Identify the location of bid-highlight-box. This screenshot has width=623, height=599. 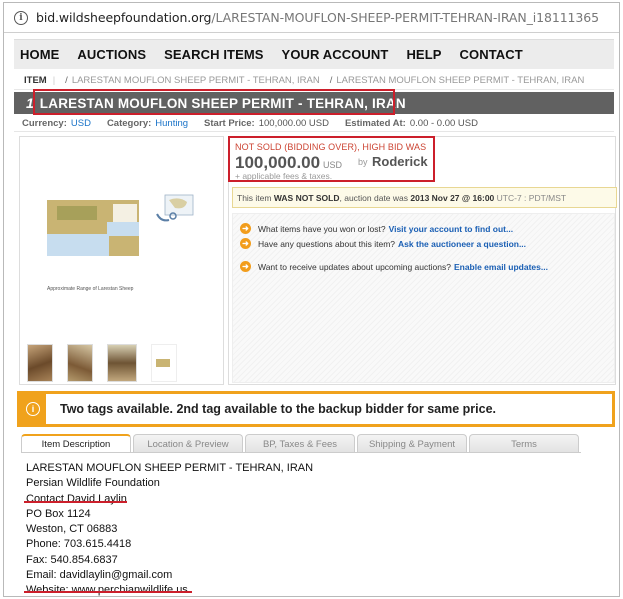
(331, 159).